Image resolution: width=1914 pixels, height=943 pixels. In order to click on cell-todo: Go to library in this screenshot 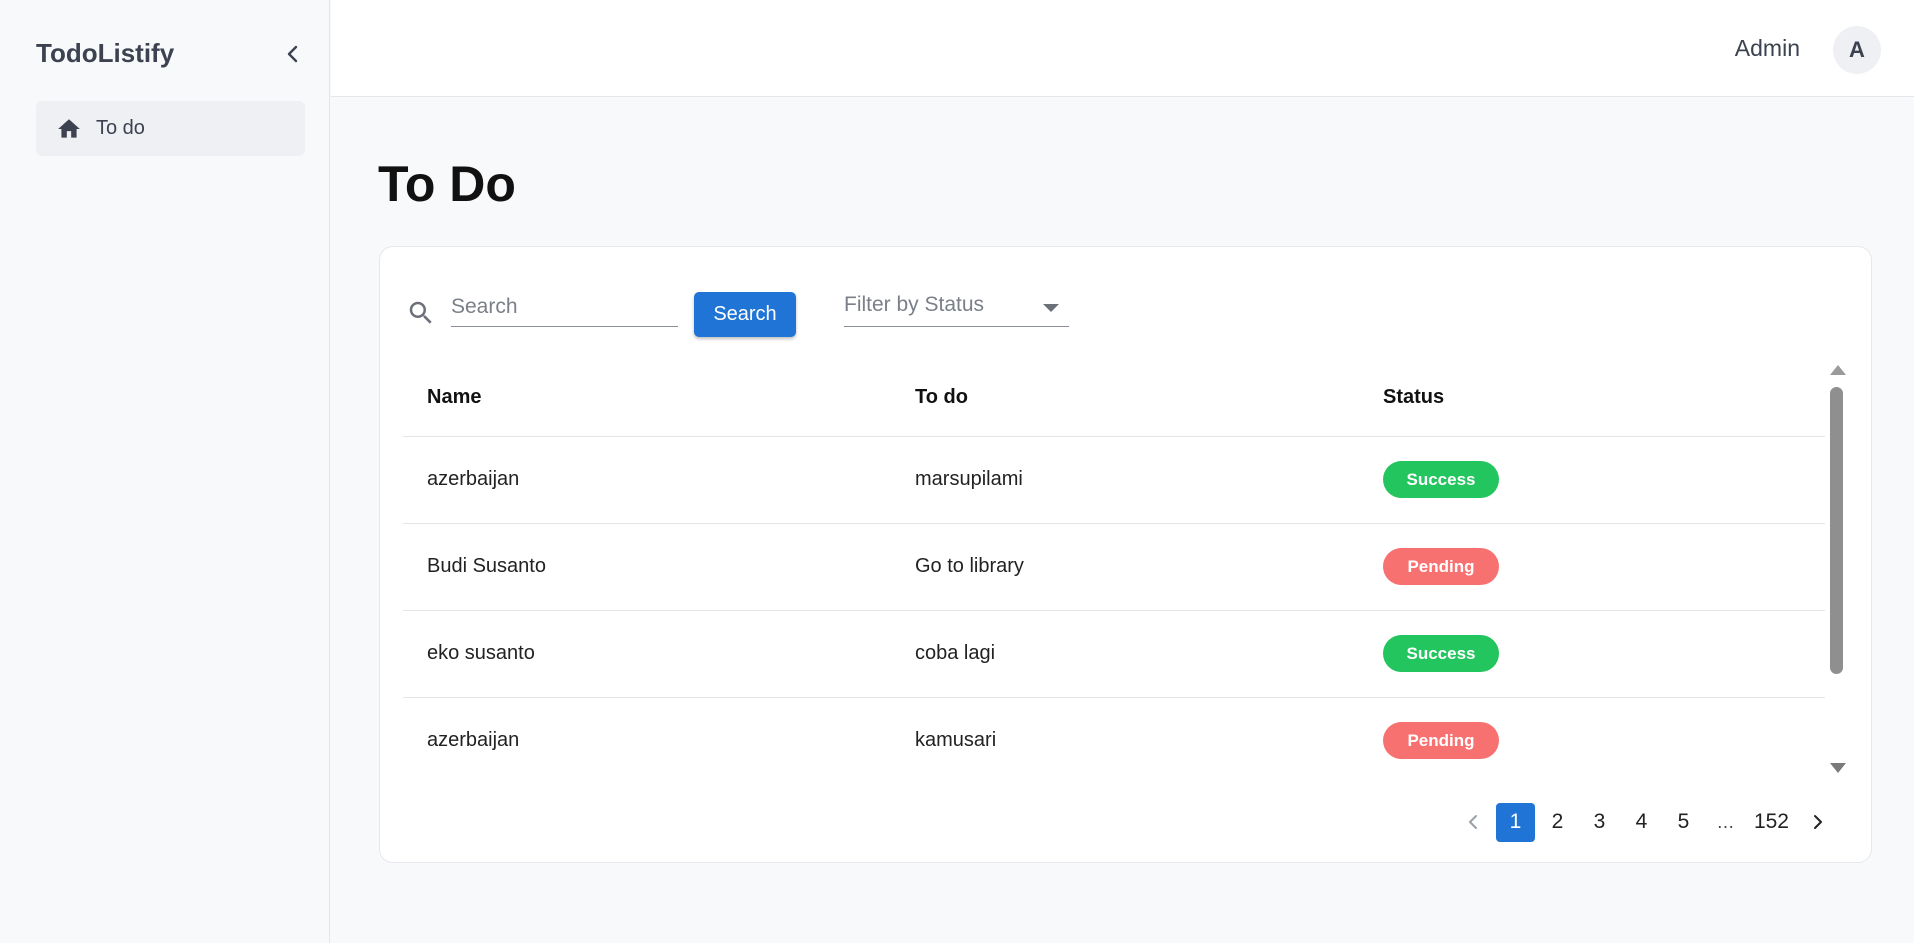, I will do `click(1125, 567)`.